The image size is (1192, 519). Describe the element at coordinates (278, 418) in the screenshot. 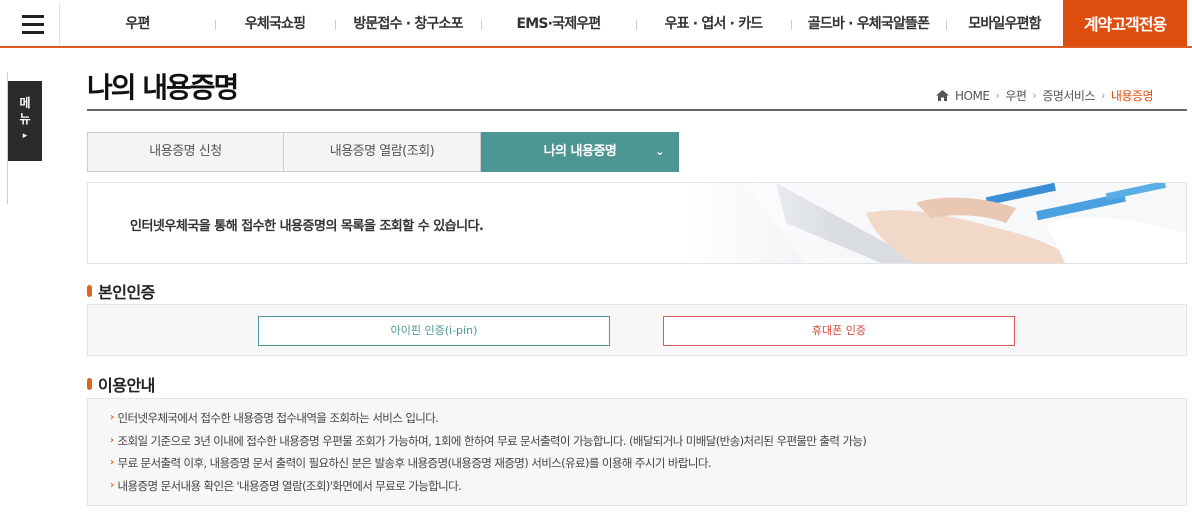

I see `guide-text: 인터넷우체국에서 접수한 내용증명 접수내역을 조회하는 서비스 입니다.` at that location.